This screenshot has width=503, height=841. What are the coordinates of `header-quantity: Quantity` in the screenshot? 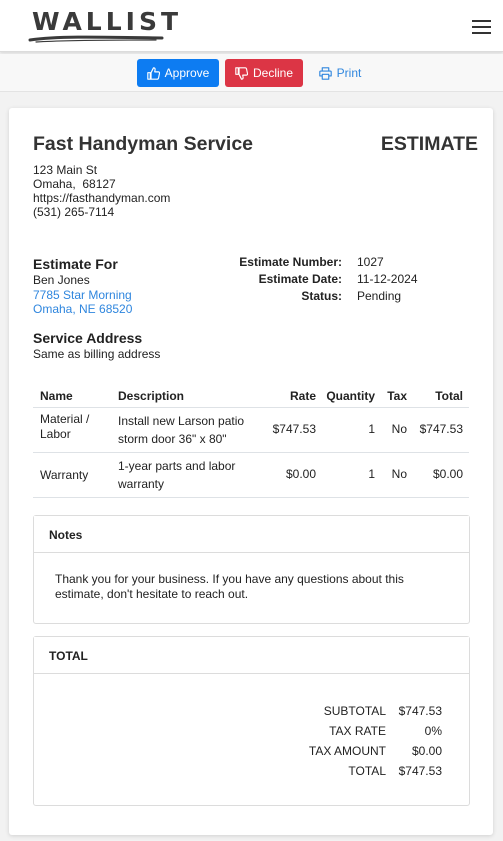 It's located at (350, 396).